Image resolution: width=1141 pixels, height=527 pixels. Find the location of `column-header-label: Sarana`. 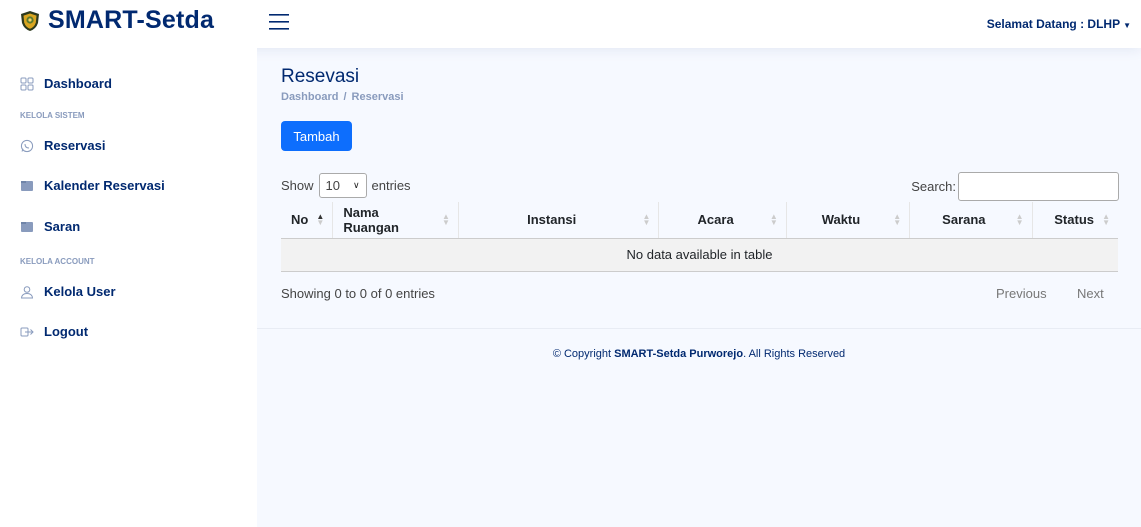

column-header-label: Sarana is located at coordinates (964, 220).